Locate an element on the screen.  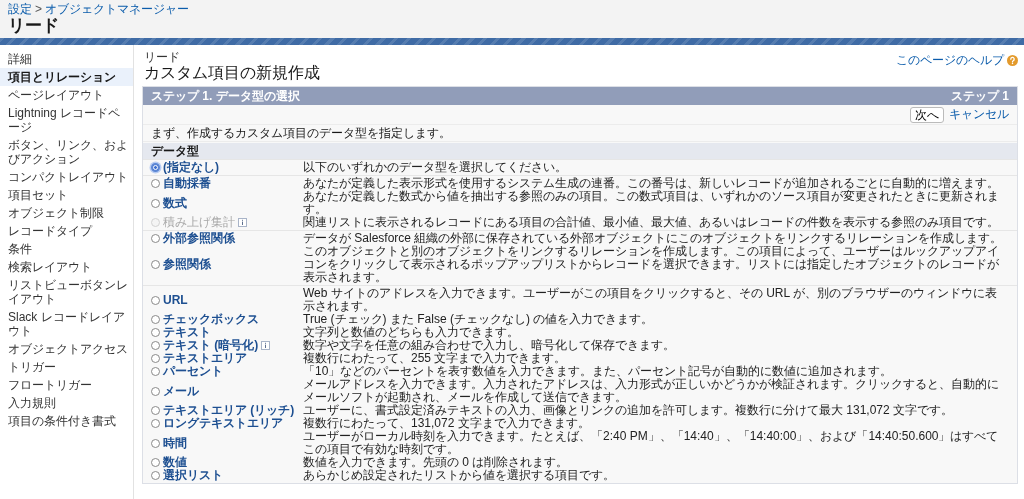
option-description: あなたが定義した表示形式を使用するシステム生成の連番。この番号は、新しいレコードが追加されるごとに自動的に増えます。 is located at coordinates (651, 183).